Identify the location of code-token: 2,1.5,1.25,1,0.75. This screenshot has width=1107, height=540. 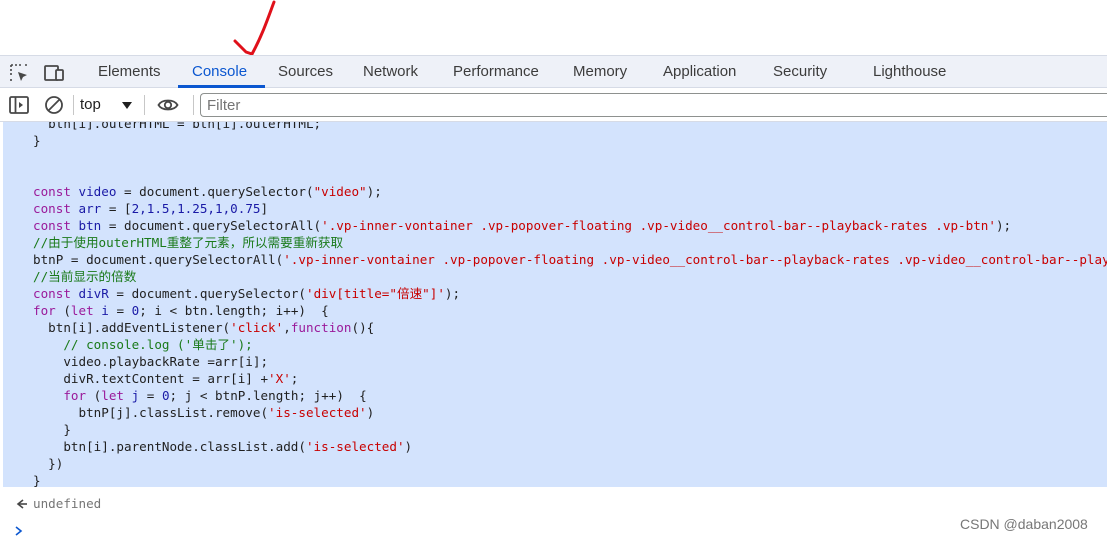
(196, 208).